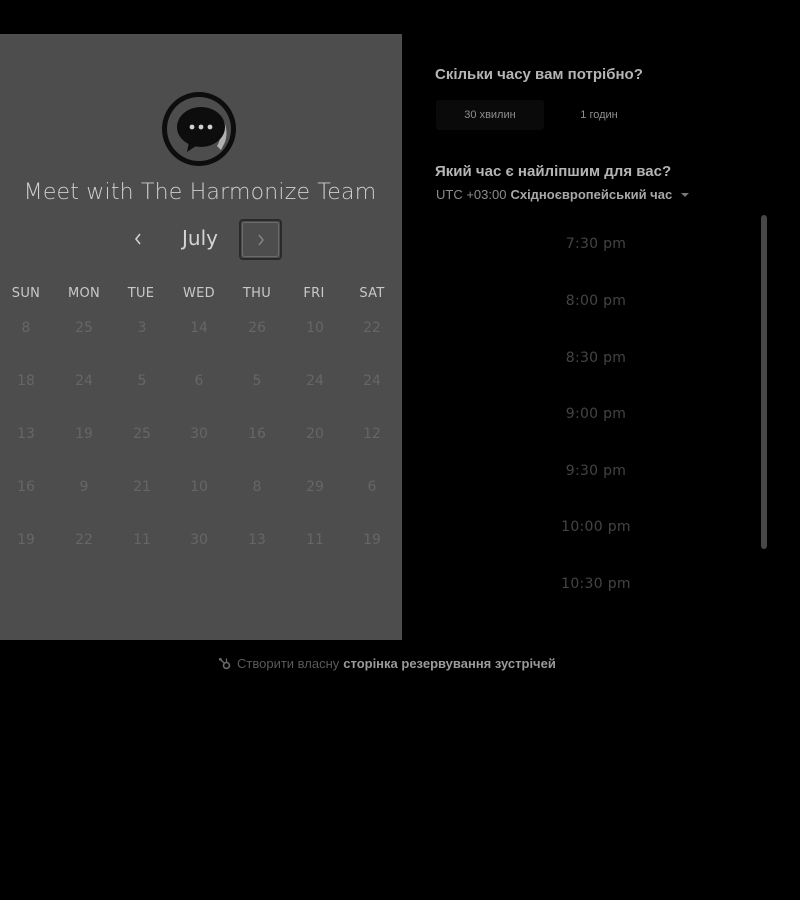 This screenshot has height=900, width=800. What do you see at coordinates (553, 171) in the screenshot?
I see `time-heading: Який час є найліпшим для вас?` at bounding box center [553, 171].